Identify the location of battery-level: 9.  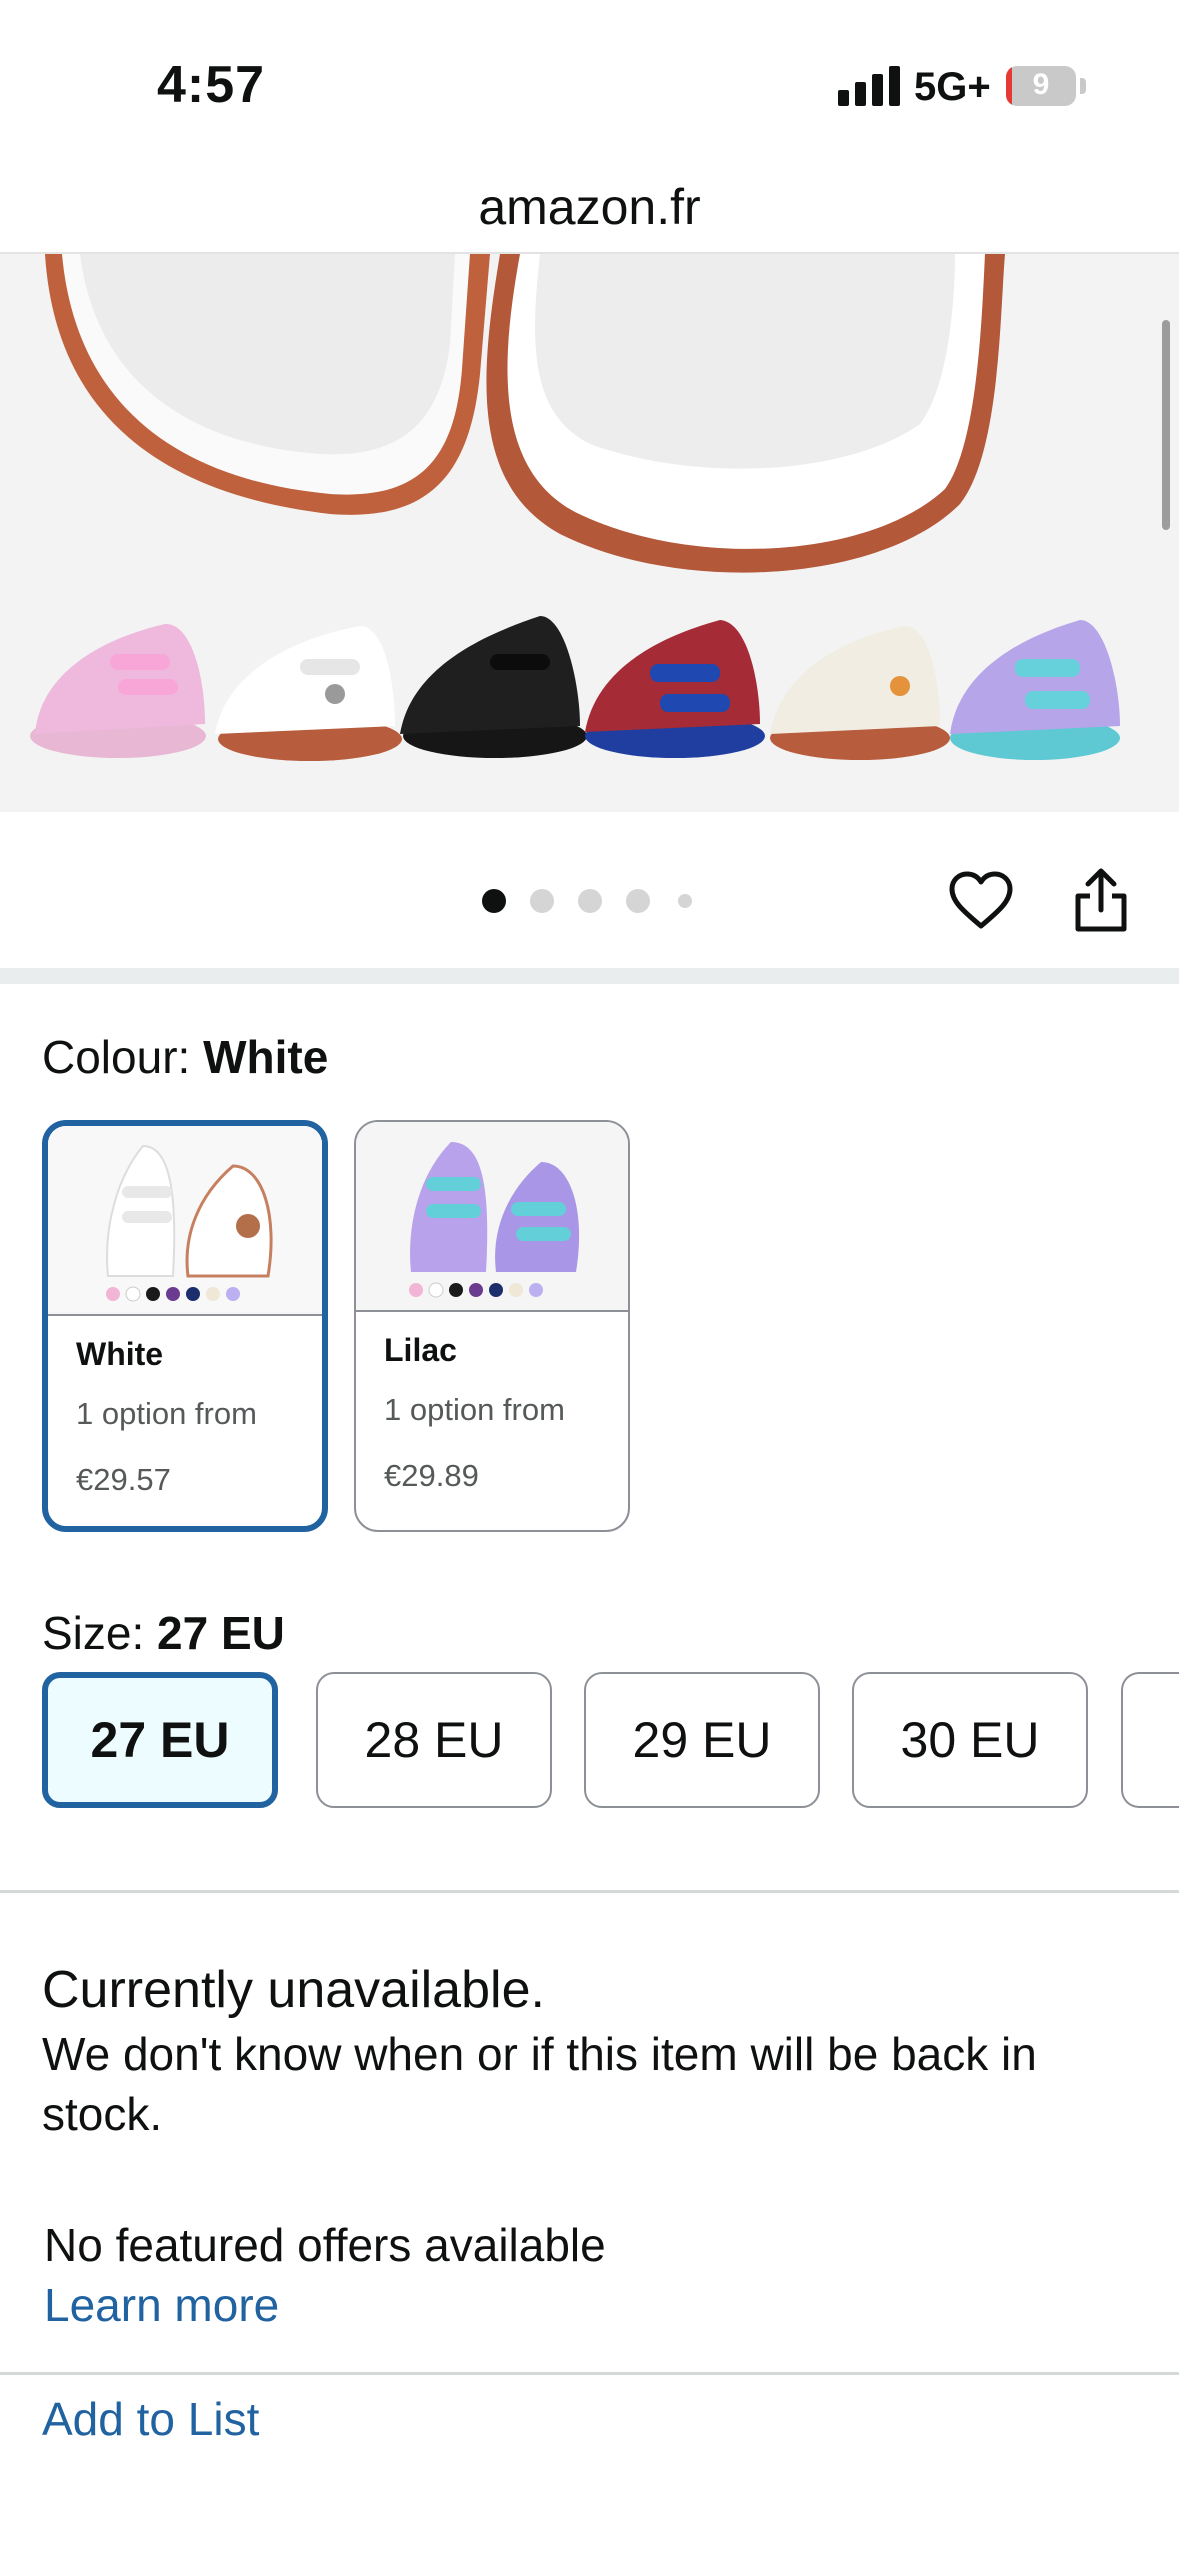
(1041, 84).